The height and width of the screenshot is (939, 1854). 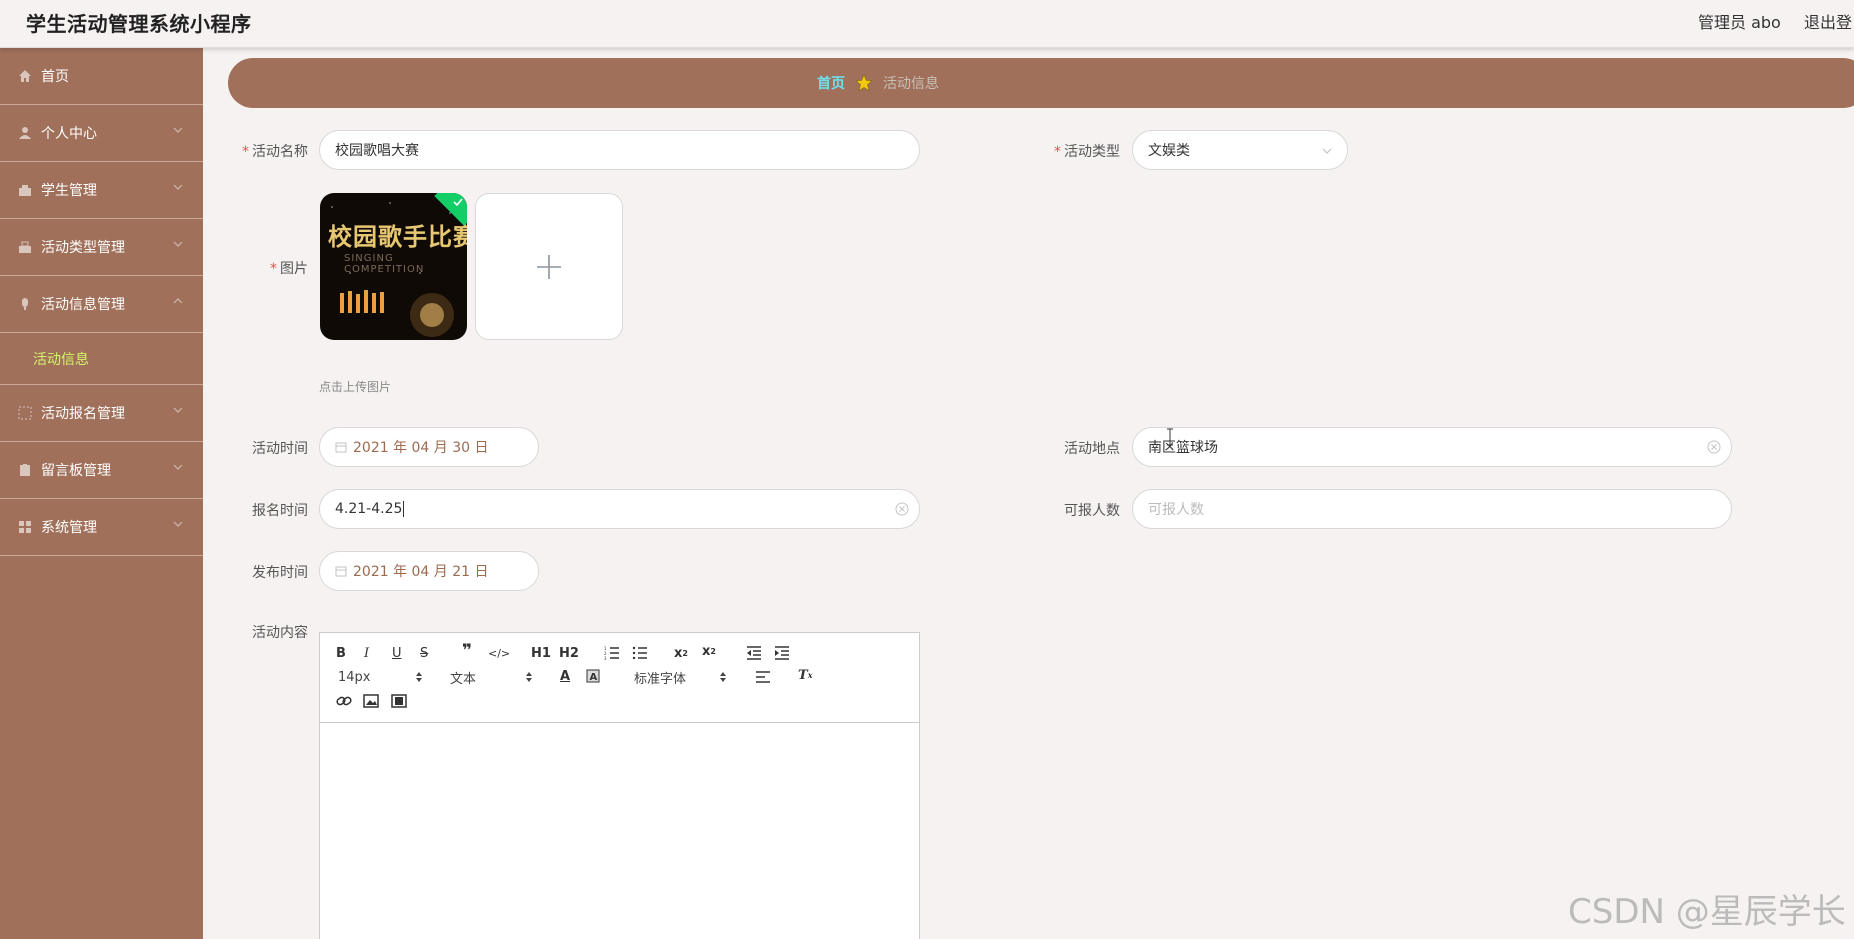 What do you see at coordinates (397, 653) in the screenshot?
I see `underline-button: U` at bounding box center [397, 653].